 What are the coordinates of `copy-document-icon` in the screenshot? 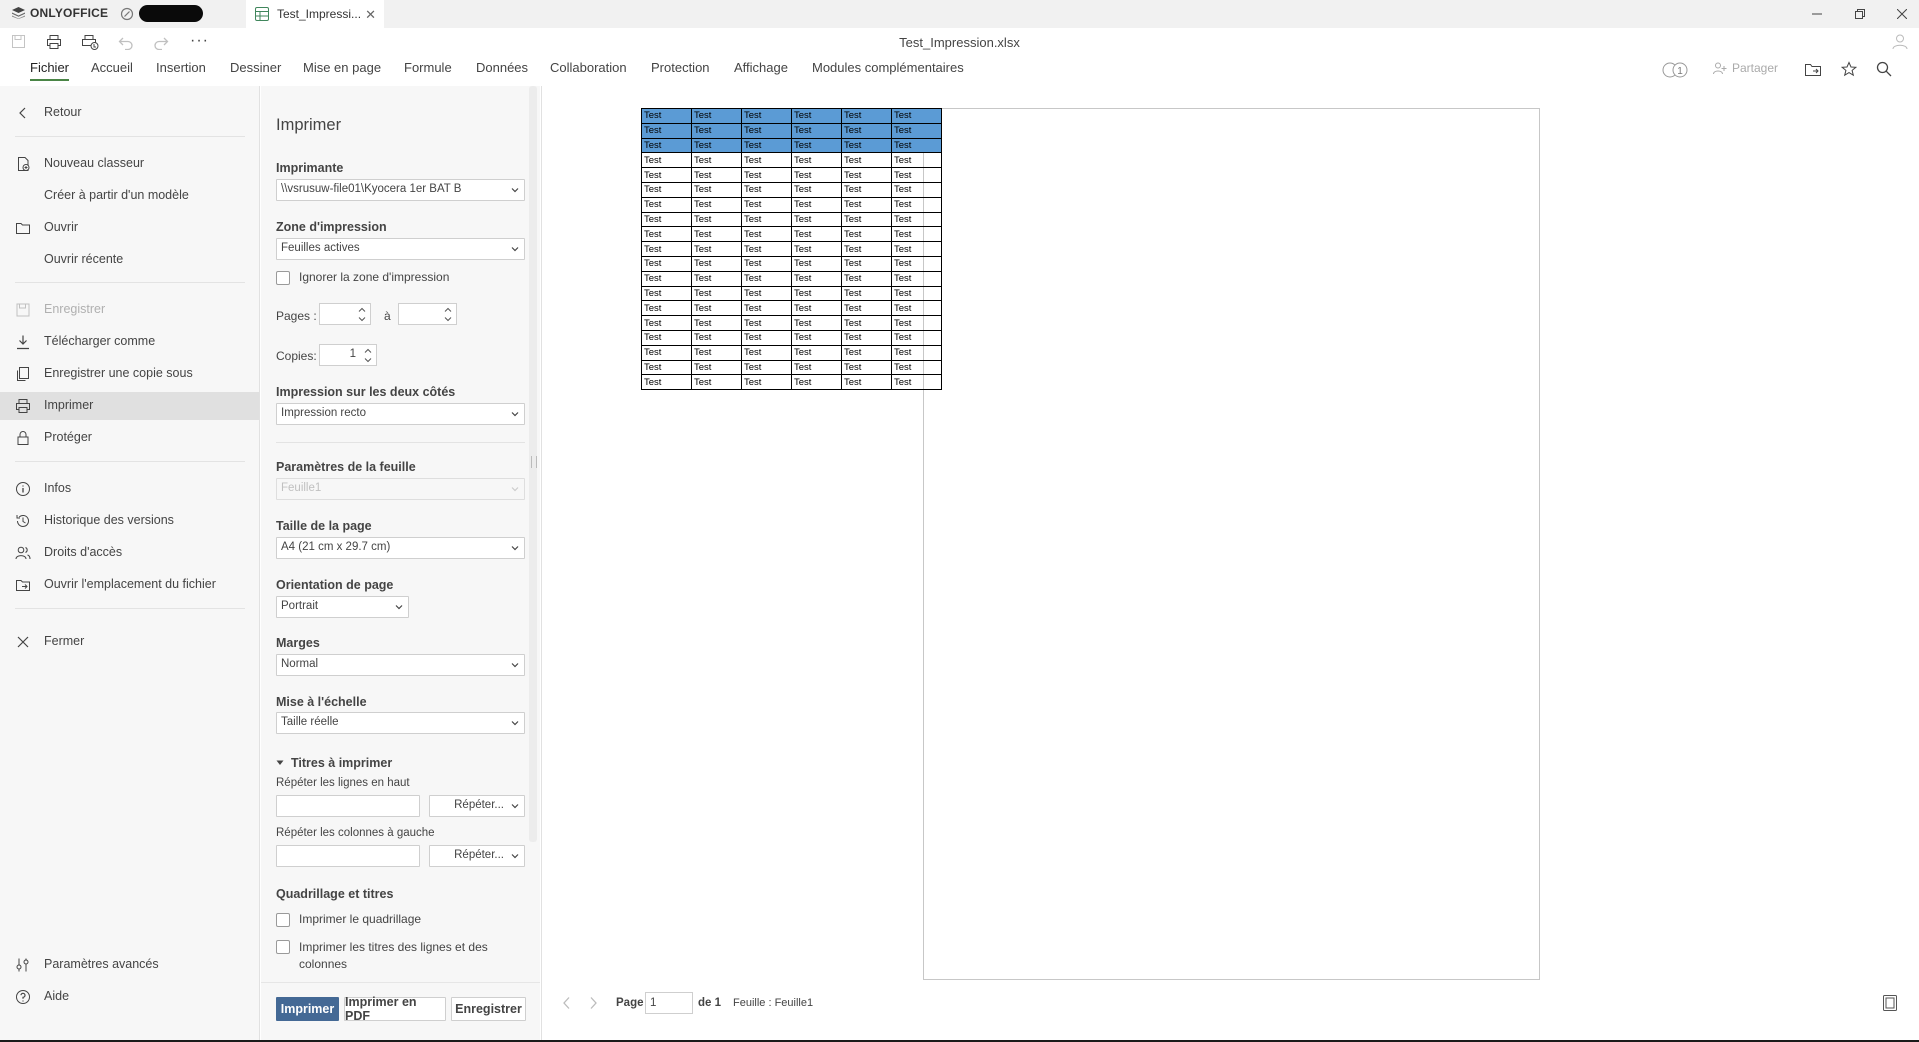 It's located at (23, 374).